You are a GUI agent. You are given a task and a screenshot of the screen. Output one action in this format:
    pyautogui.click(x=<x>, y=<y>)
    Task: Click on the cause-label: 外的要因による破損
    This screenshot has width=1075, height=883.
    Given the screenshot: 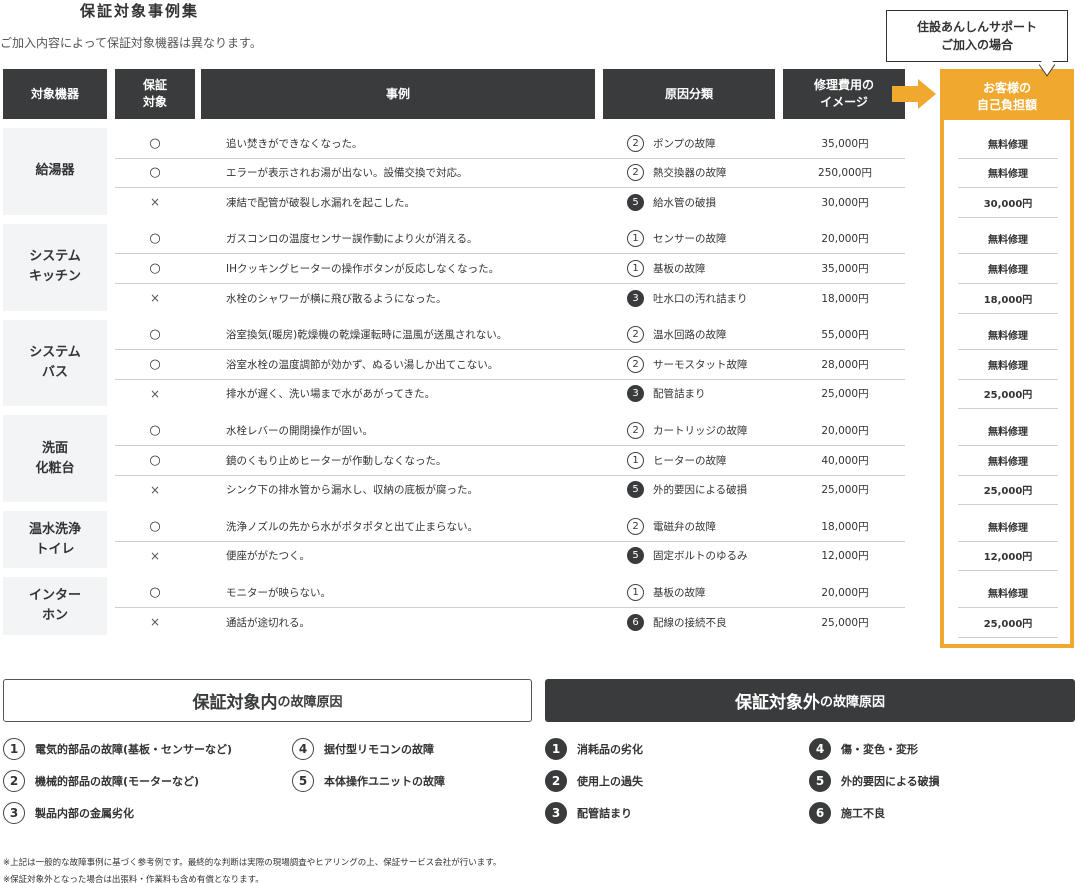 What is the action you would take?
    pyautogui.click(x=700, y=490)
    